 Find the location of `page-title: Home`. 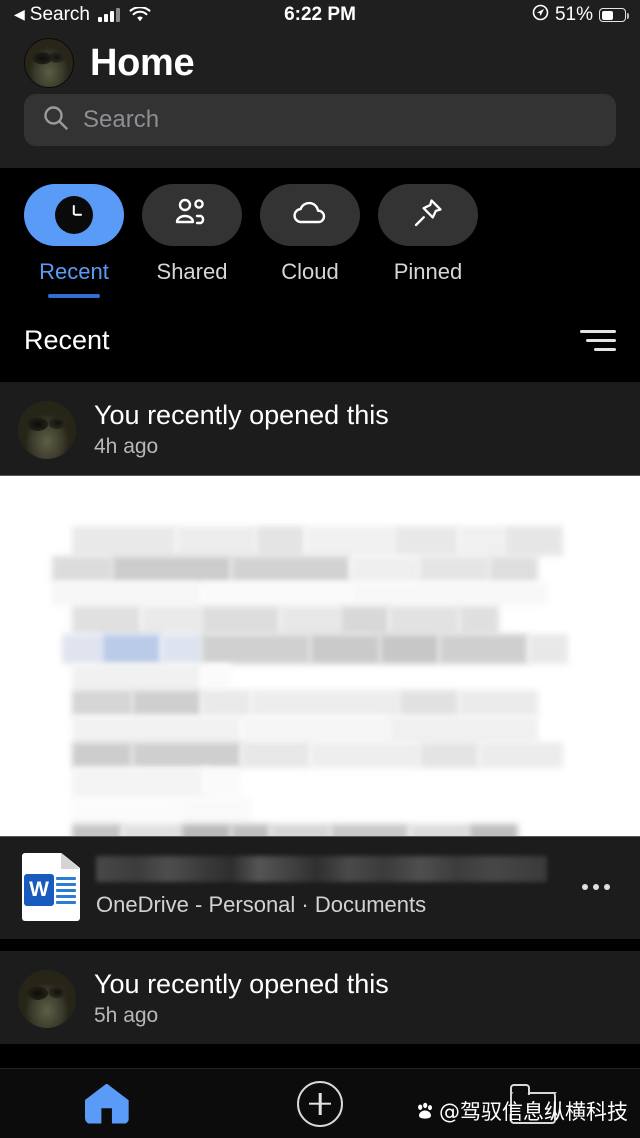

page-title: Home is located at coordinates (142, 62).